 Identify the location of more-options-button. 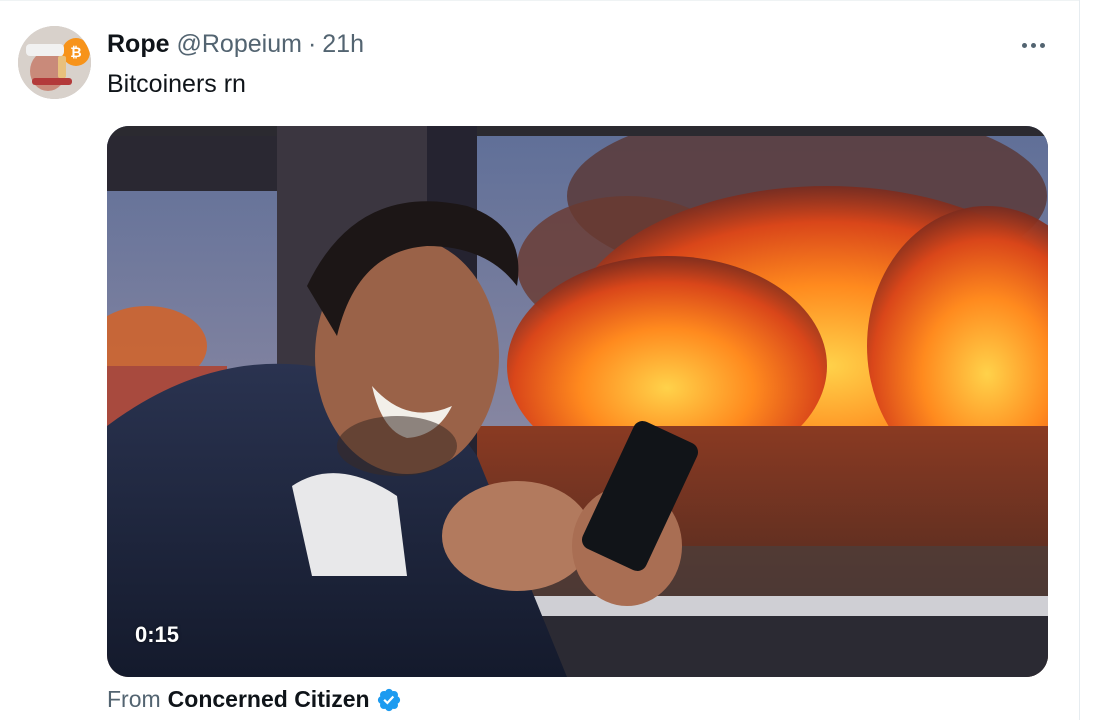
(1033, 45).